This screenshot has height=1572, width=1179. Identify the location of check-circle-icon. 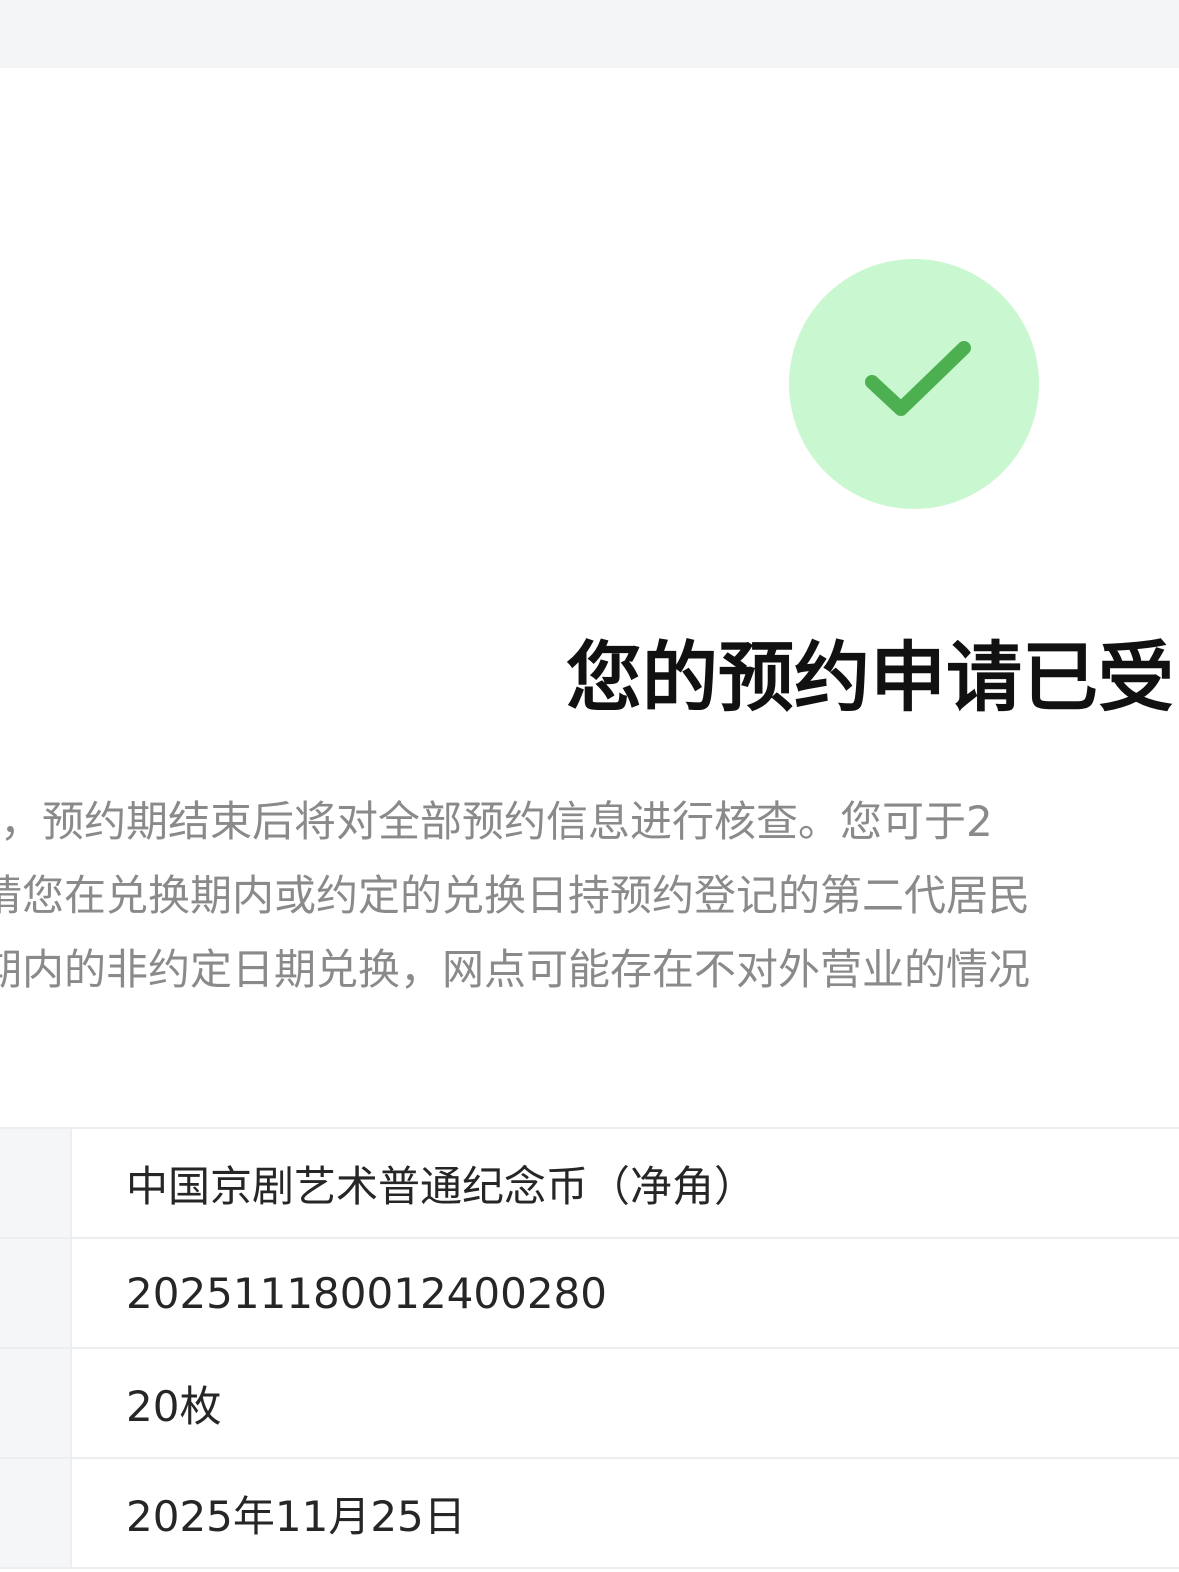
(914, 384).